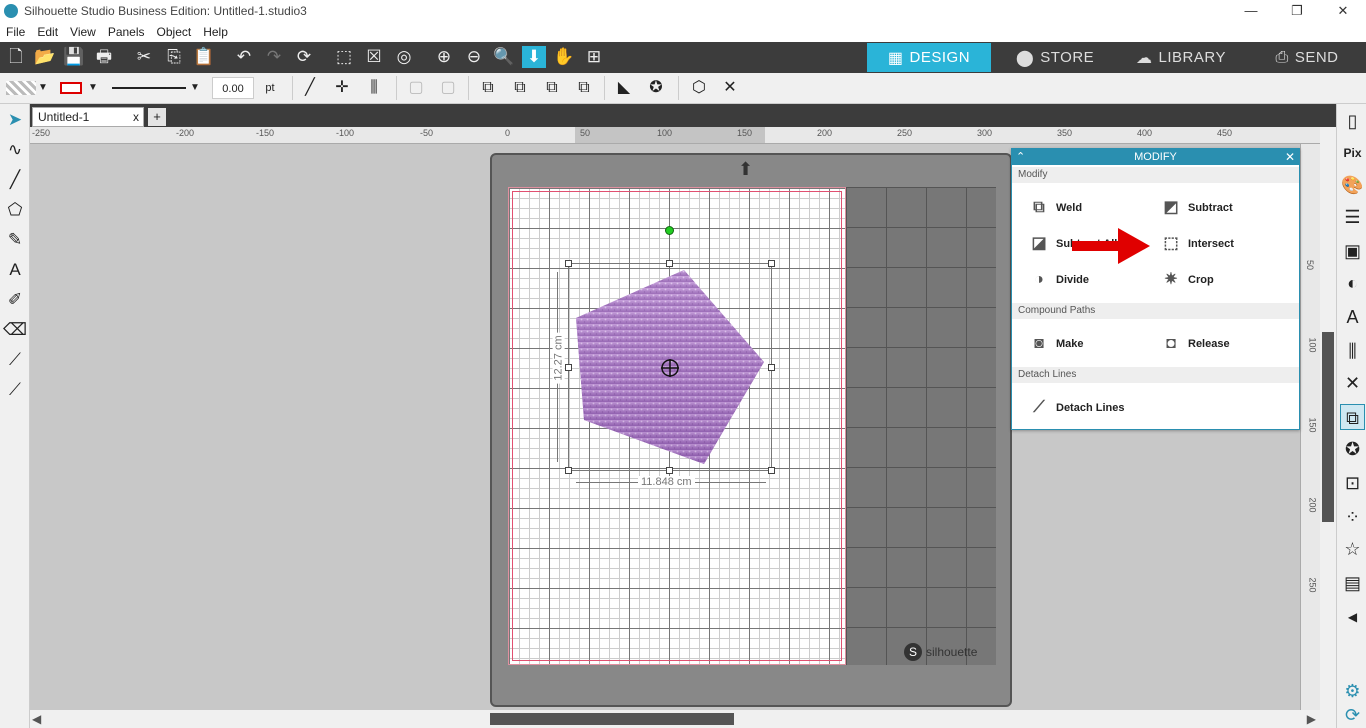  I want to click on contrast-icon: ◐, so click(1352, 283).